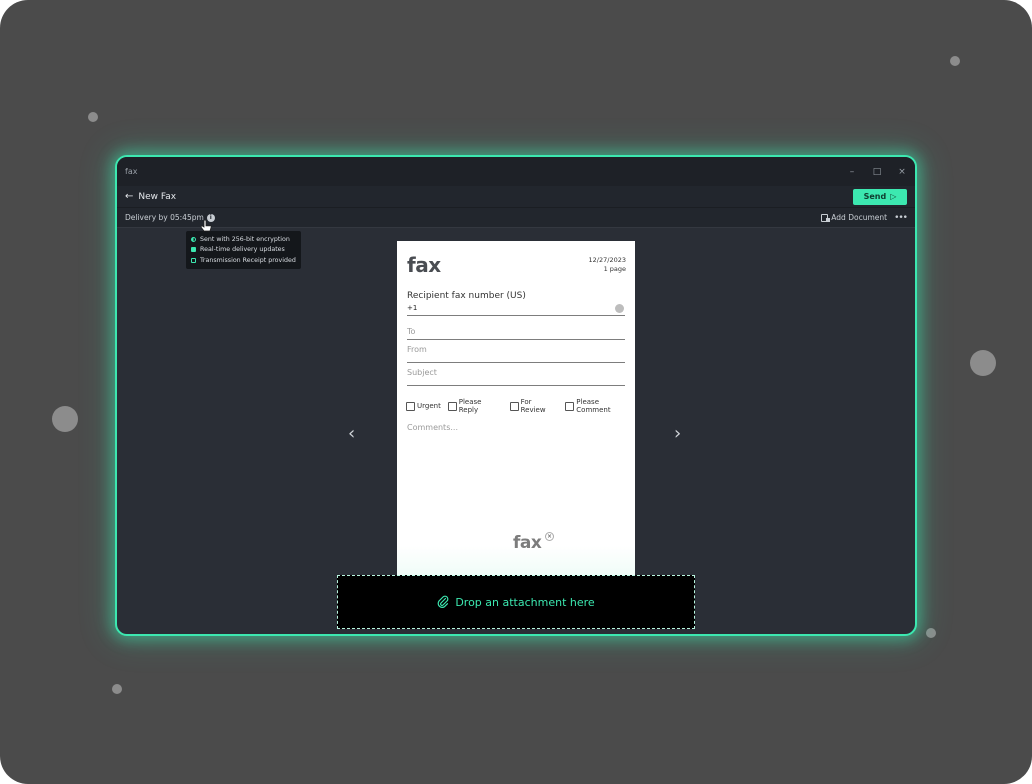  Describe the element at coordinates (516, 171) in the screenshot. I see `title-bar: fax – □ ×` at that location.